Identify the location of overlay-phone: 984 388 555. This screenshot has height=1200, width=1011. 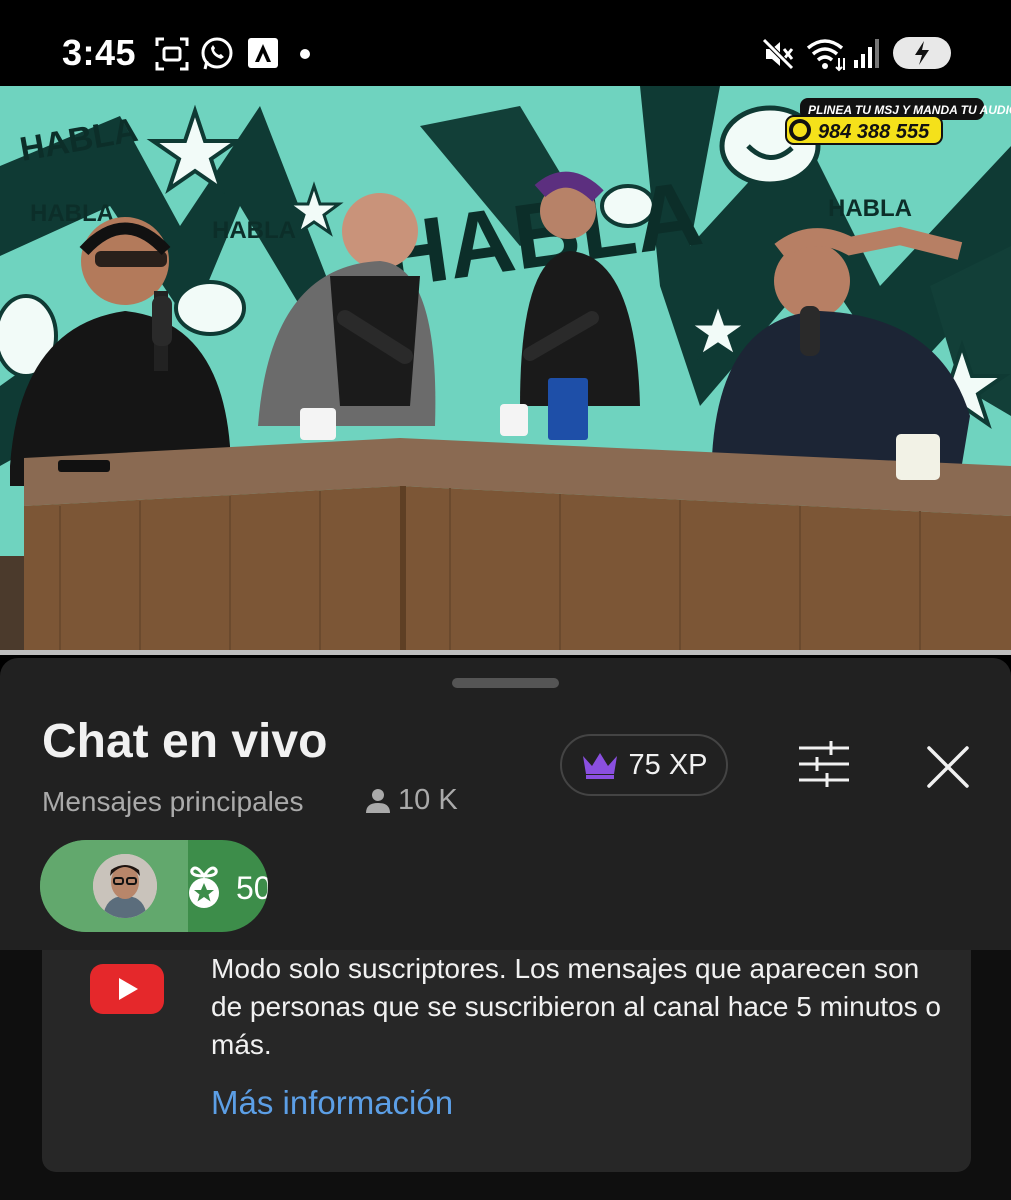
(874, 132).